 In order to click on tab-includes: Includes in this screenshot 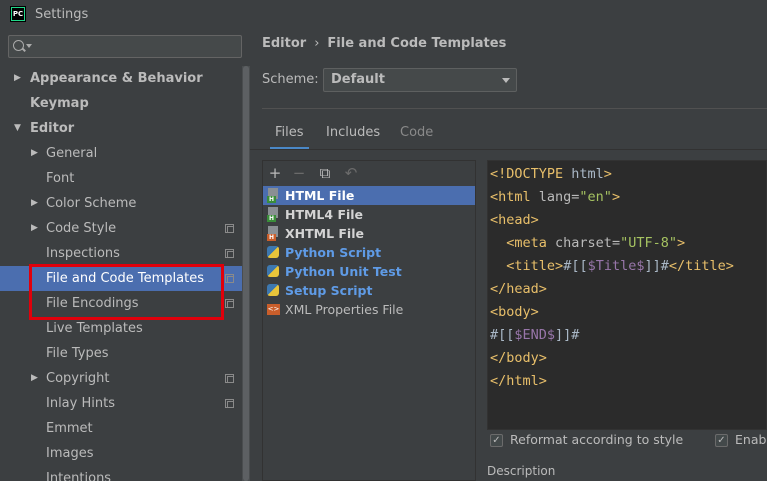, I will do `click(353, 135)`.